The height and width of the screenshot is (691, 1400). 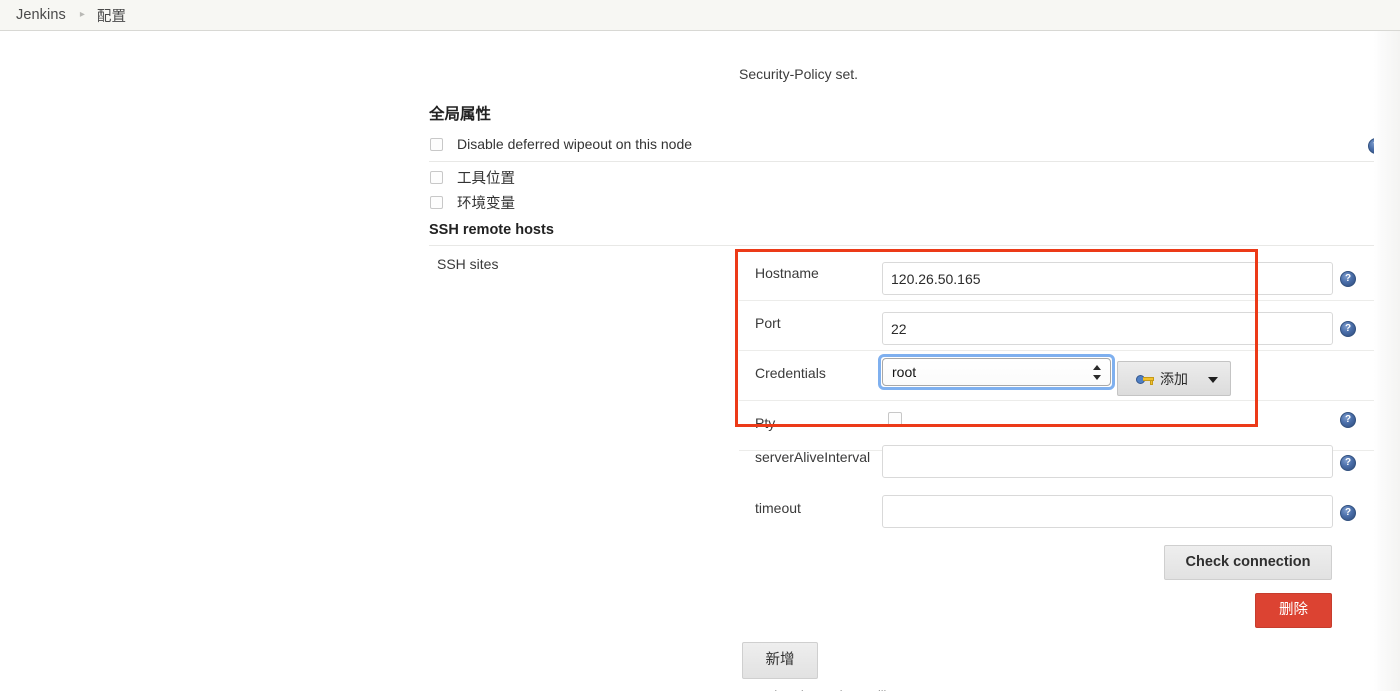 What do you see at coordinates (903, 245) in the screenshot?
I see `divider-above-ssh-sites` at bounding box center [903, 245].